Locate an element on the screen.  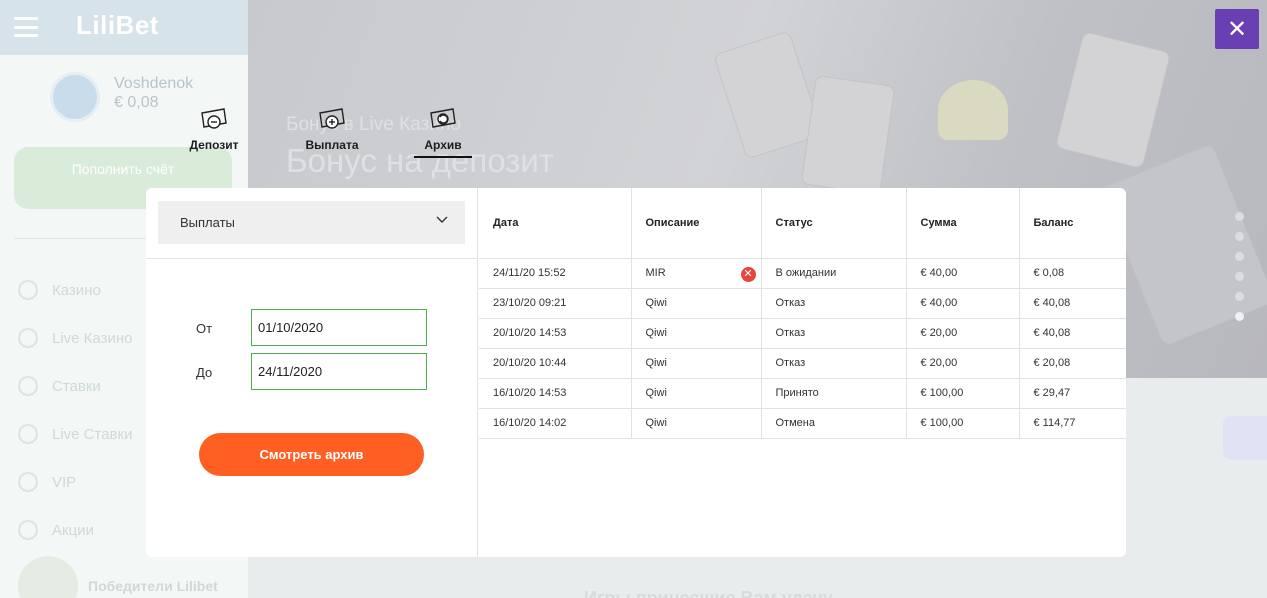
gift-icon is located at coordinates (28, 530).